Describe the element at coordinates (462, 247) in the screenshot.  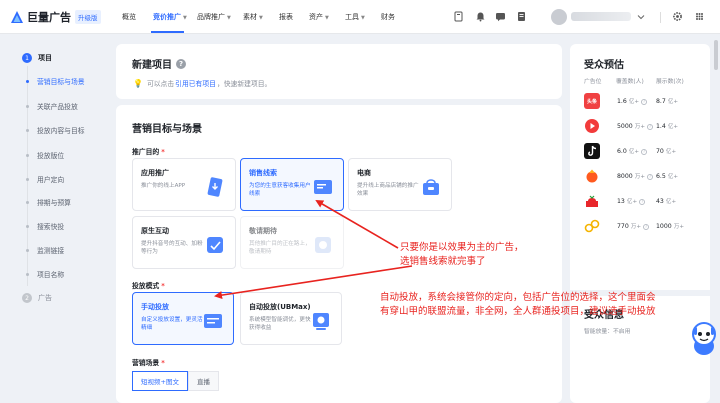
I see `annotation-text: 只要你是以效果为主的广告，` at that location.